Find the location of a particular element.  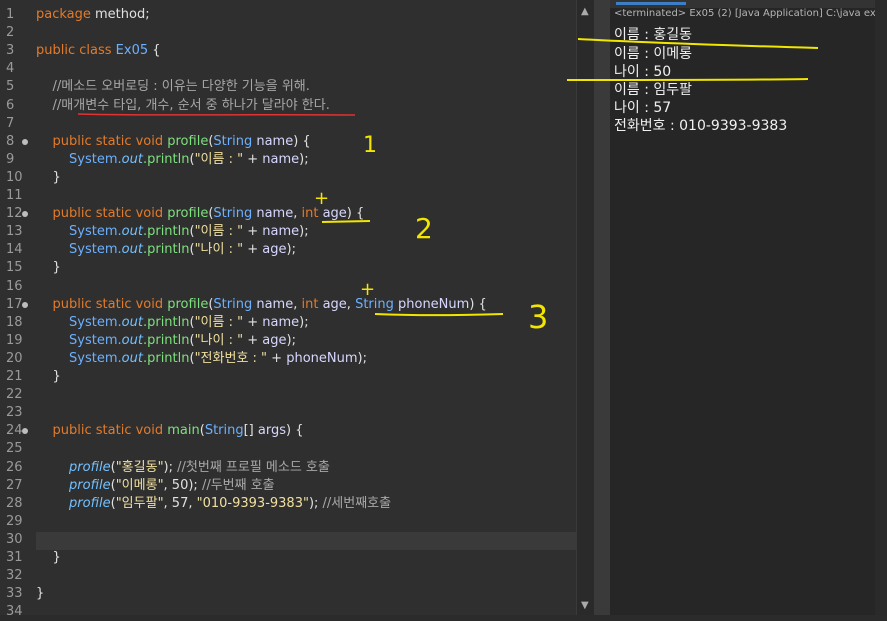

line-number: 4 is located at coordinates (10, 68).